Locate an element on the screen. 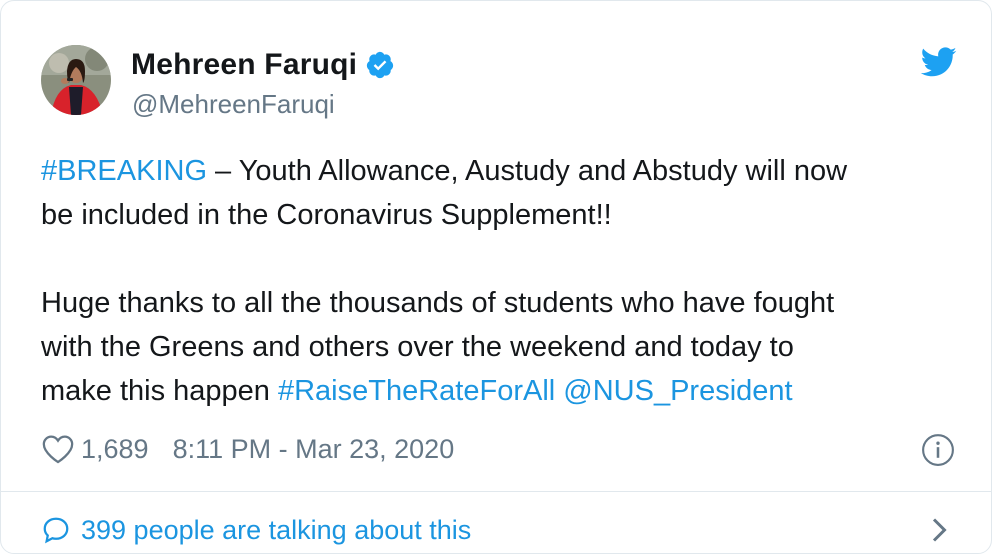  verified-badge-icon is located at coordinates (380, 65).